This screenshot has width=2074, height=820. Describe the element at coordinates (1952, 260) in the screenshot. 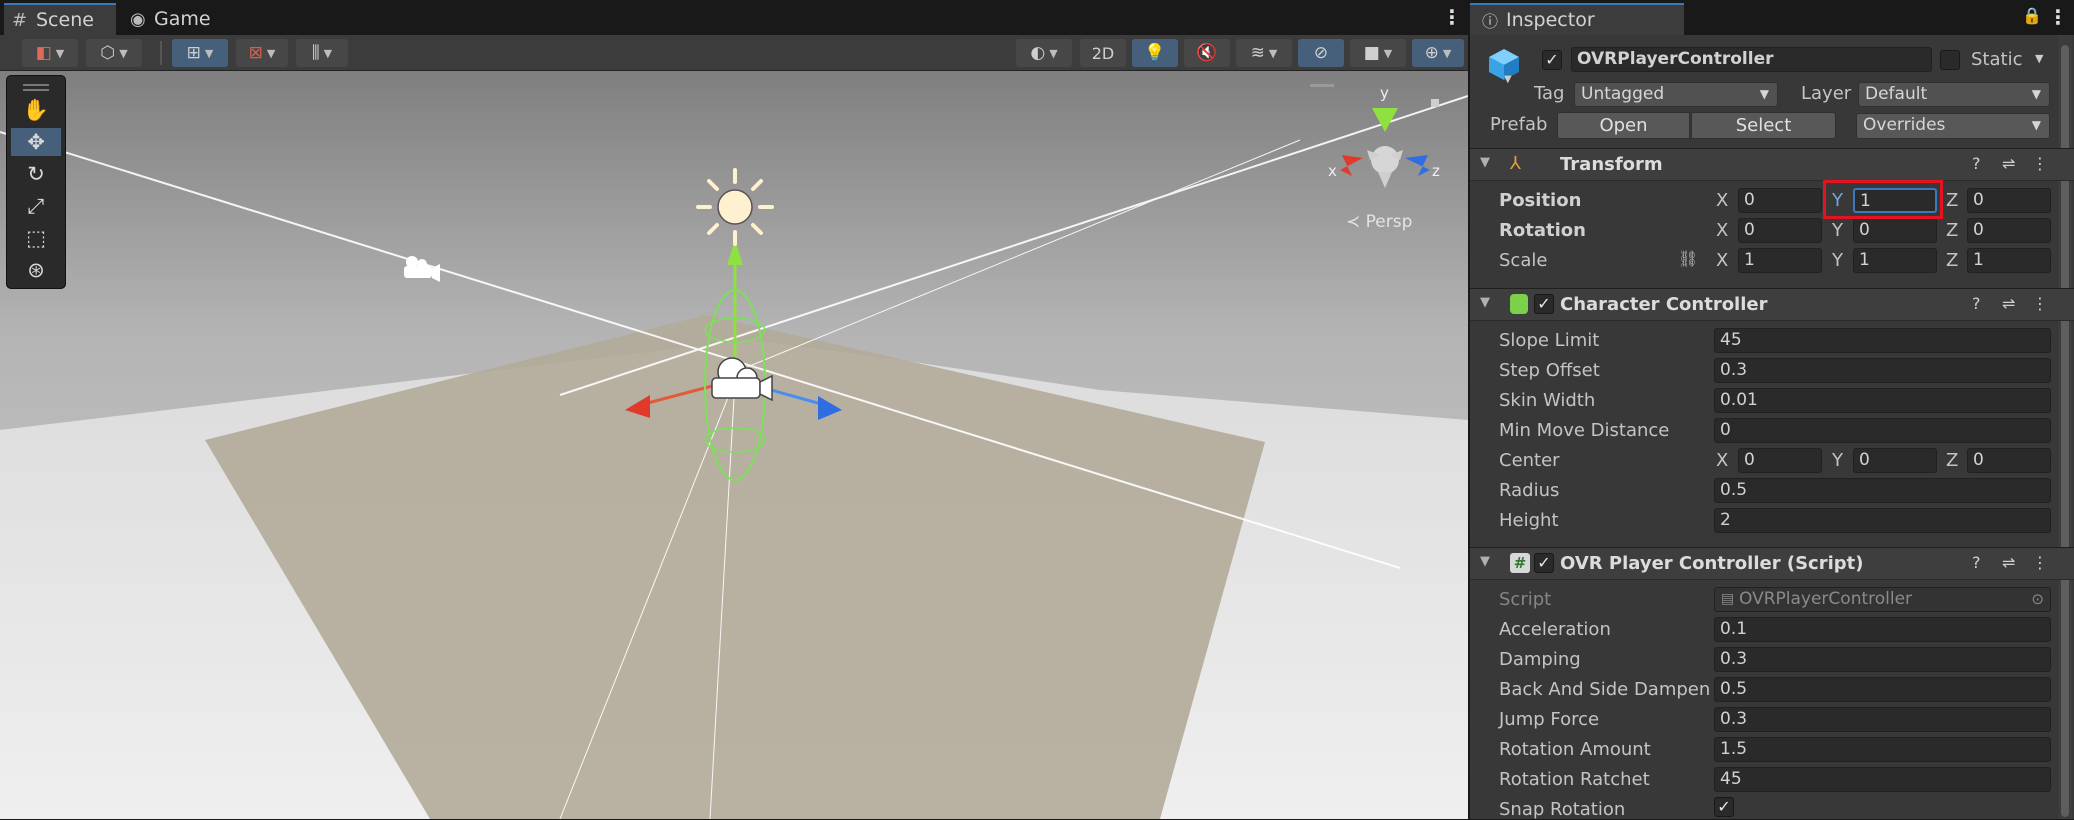

I see `scale-z-label: Z` at that location.